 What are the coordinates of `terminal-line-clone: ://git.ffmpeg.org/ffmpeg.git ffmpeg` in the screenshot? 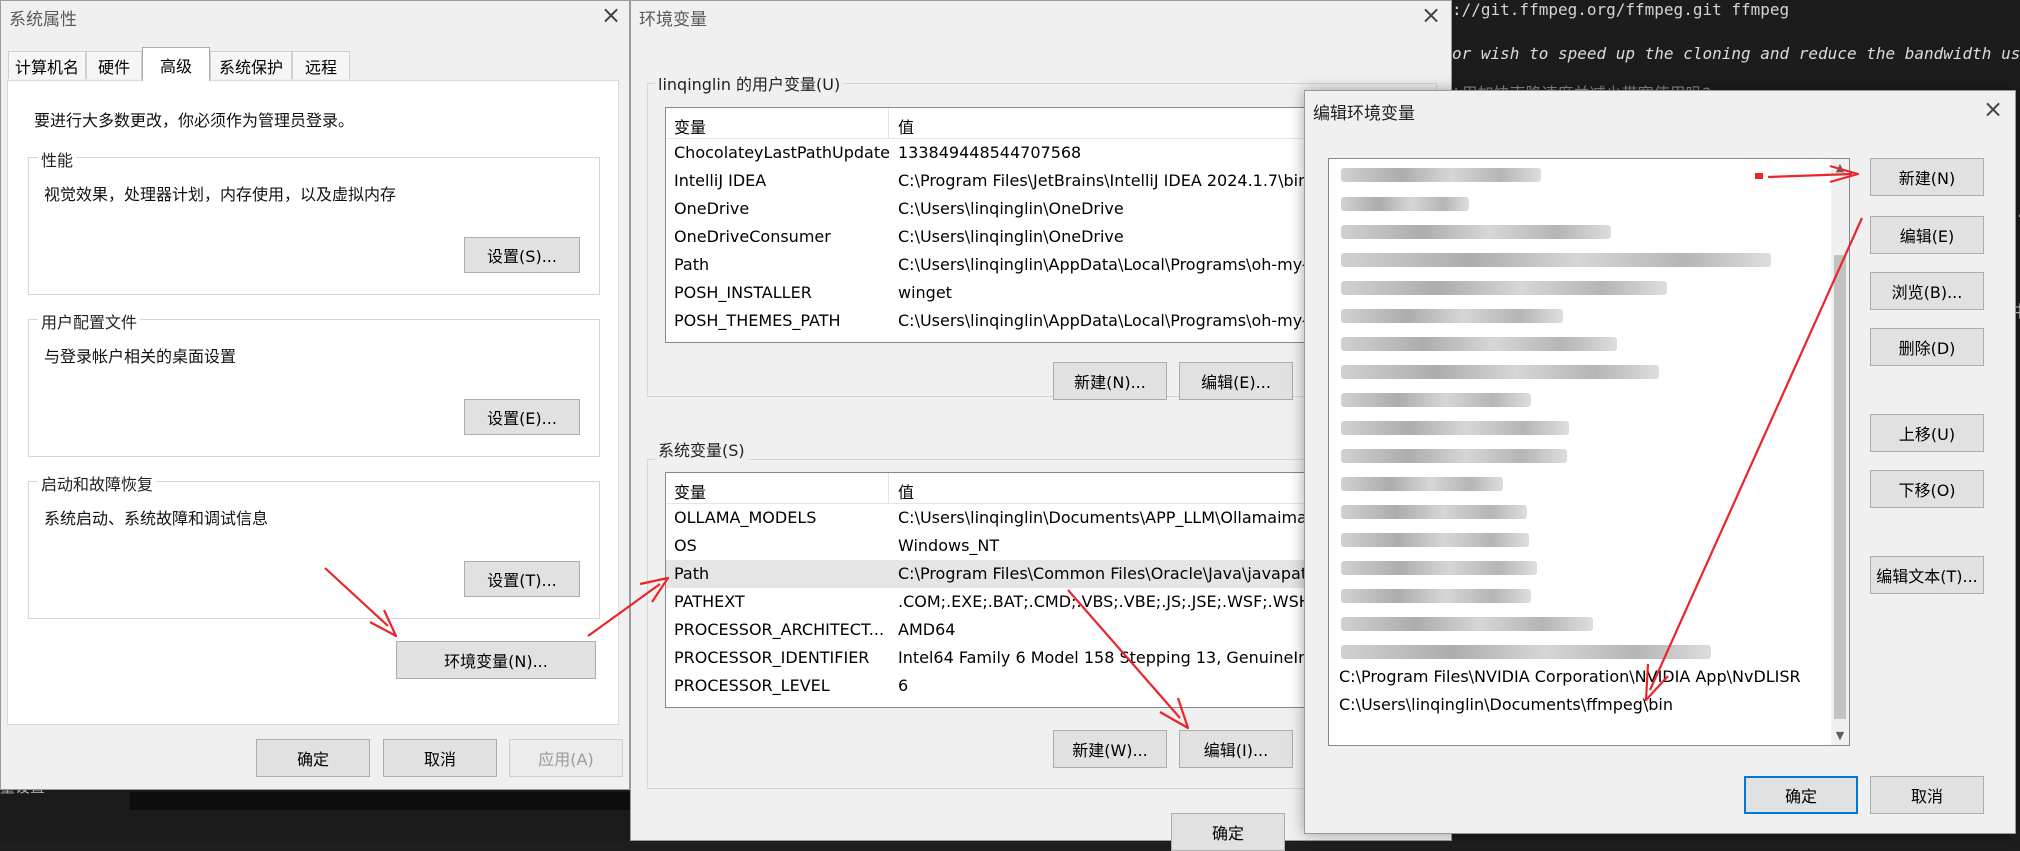 It's located at (1621, 9).